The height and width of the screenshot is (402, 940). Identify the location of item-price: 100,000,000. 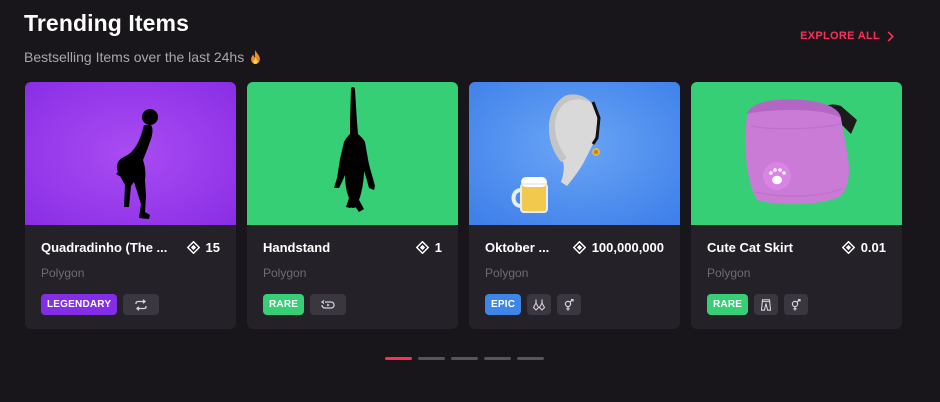
(618, 247).